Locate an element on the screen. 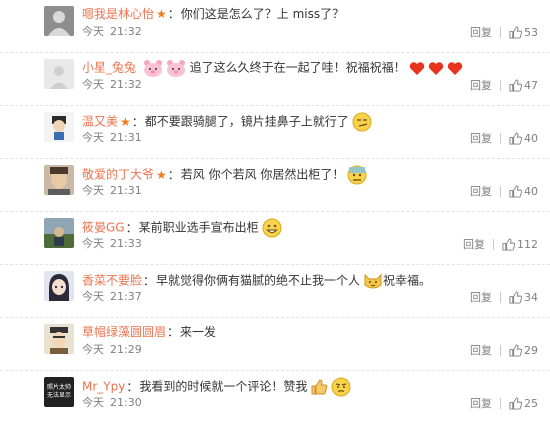  comment-line: 温又美 ★：都不要跟骑腿了，镜片挂鼻子上就行了 is located at coordinates (311, 122).